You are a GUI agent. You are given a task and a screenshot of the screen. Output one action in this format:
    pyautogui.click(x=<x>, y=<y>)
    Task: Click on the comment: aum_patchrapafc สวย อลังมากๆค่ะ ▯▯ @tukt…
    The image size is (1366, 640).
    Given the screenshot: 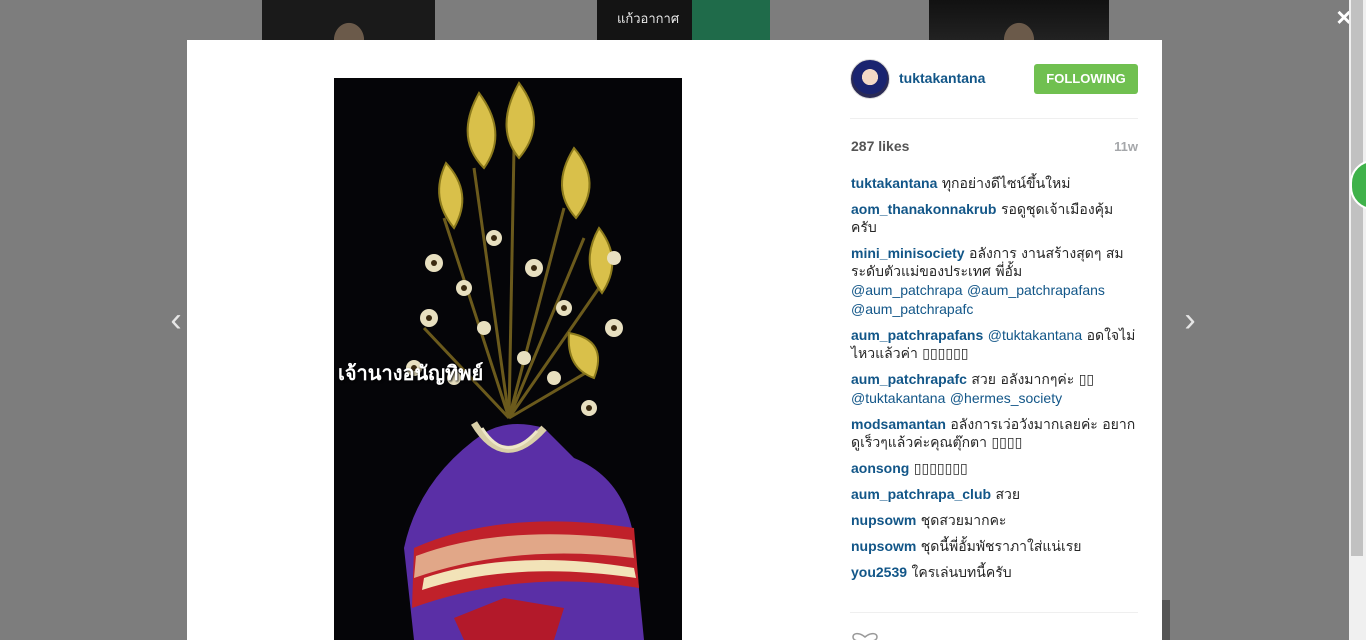 What is the action you would take?
    pyautogui.click(x=993, y=389)
    